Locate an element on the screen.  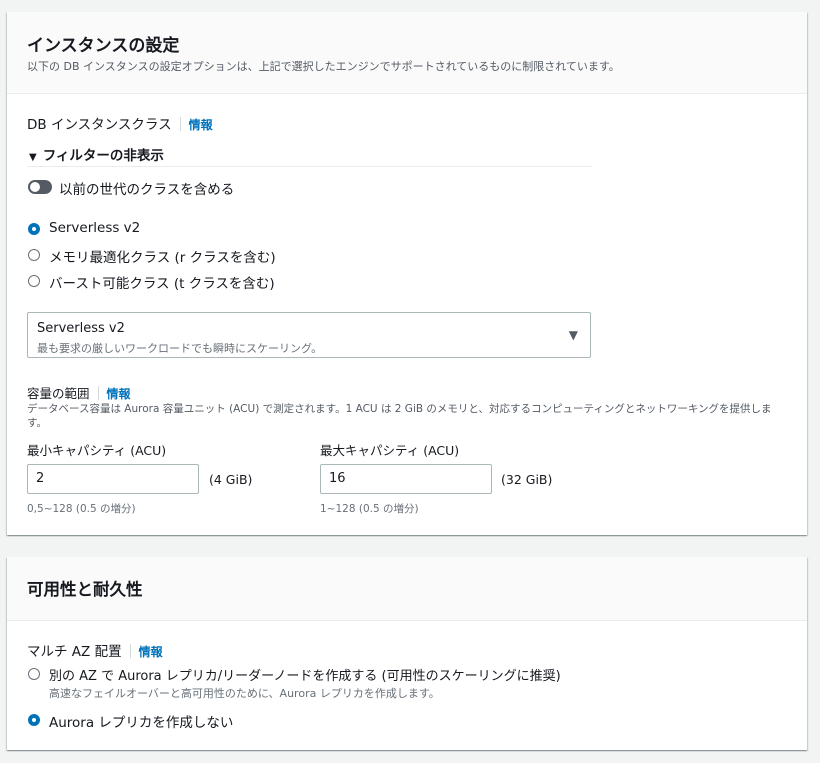
min-capacity-suffix: (4 GiB) is located at coordinates (231, 479).